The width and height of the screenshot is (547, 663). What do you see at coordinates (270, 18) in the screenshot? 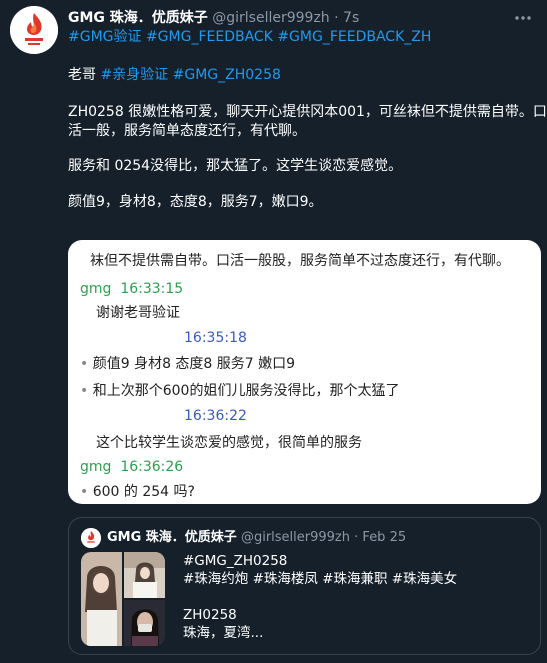
I see `author-handle: @girlseller999zh` at bounding box center [270, 18].